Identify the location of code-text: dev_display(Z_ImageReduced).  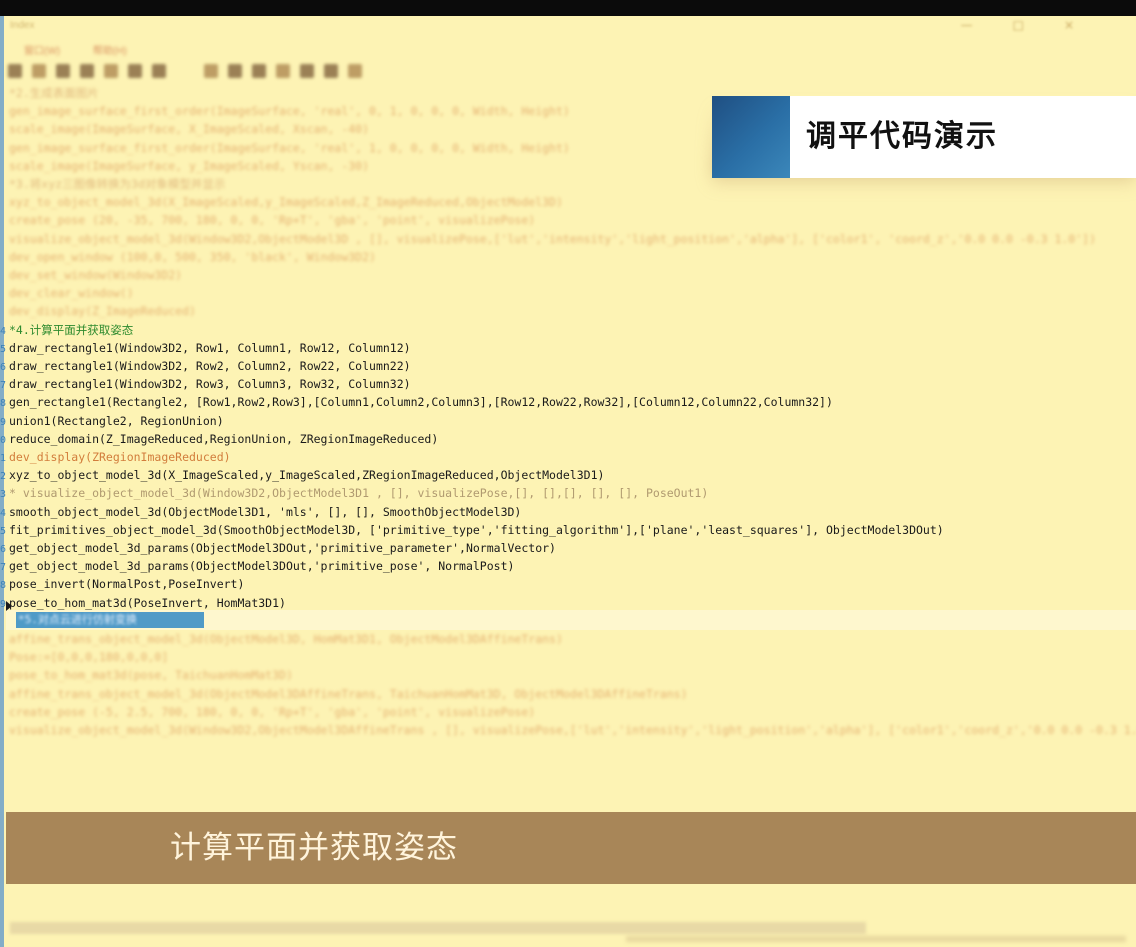
(102, 311).